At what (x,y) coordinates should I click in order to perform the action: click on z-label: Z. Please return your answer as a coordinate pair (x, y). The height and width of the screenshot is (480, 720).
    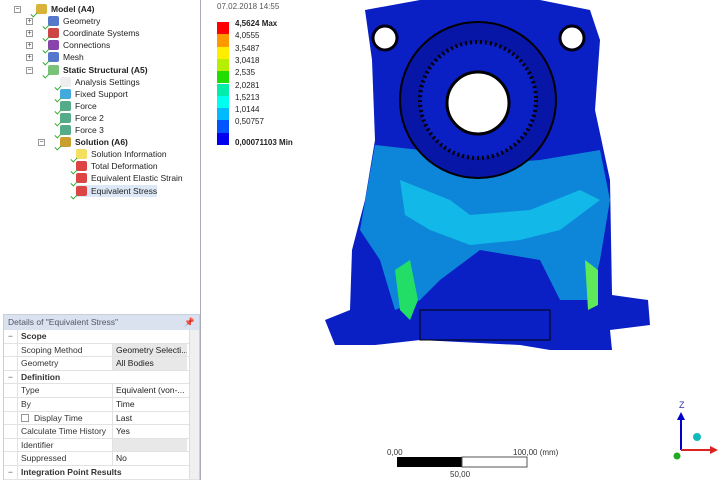
    Looking at the image, I should click on (682, 405).